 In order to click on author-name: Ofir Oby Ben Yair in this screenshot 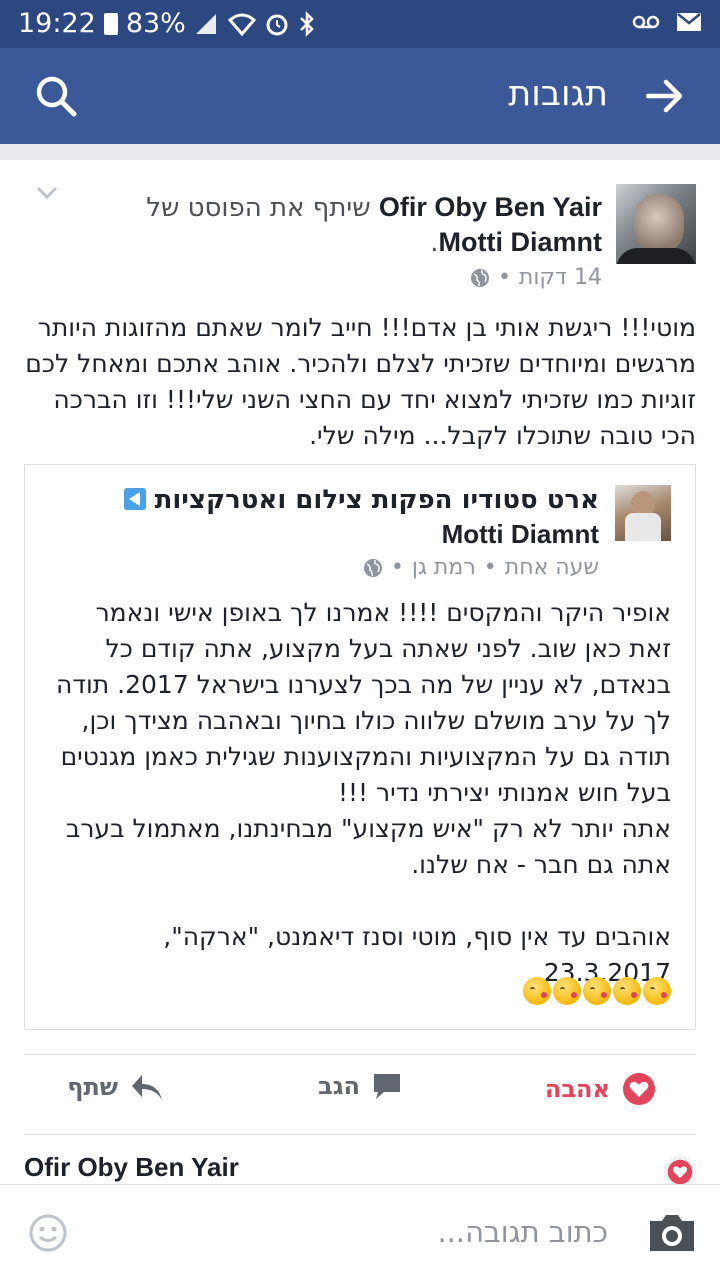, I will do `click(490, 207)`.